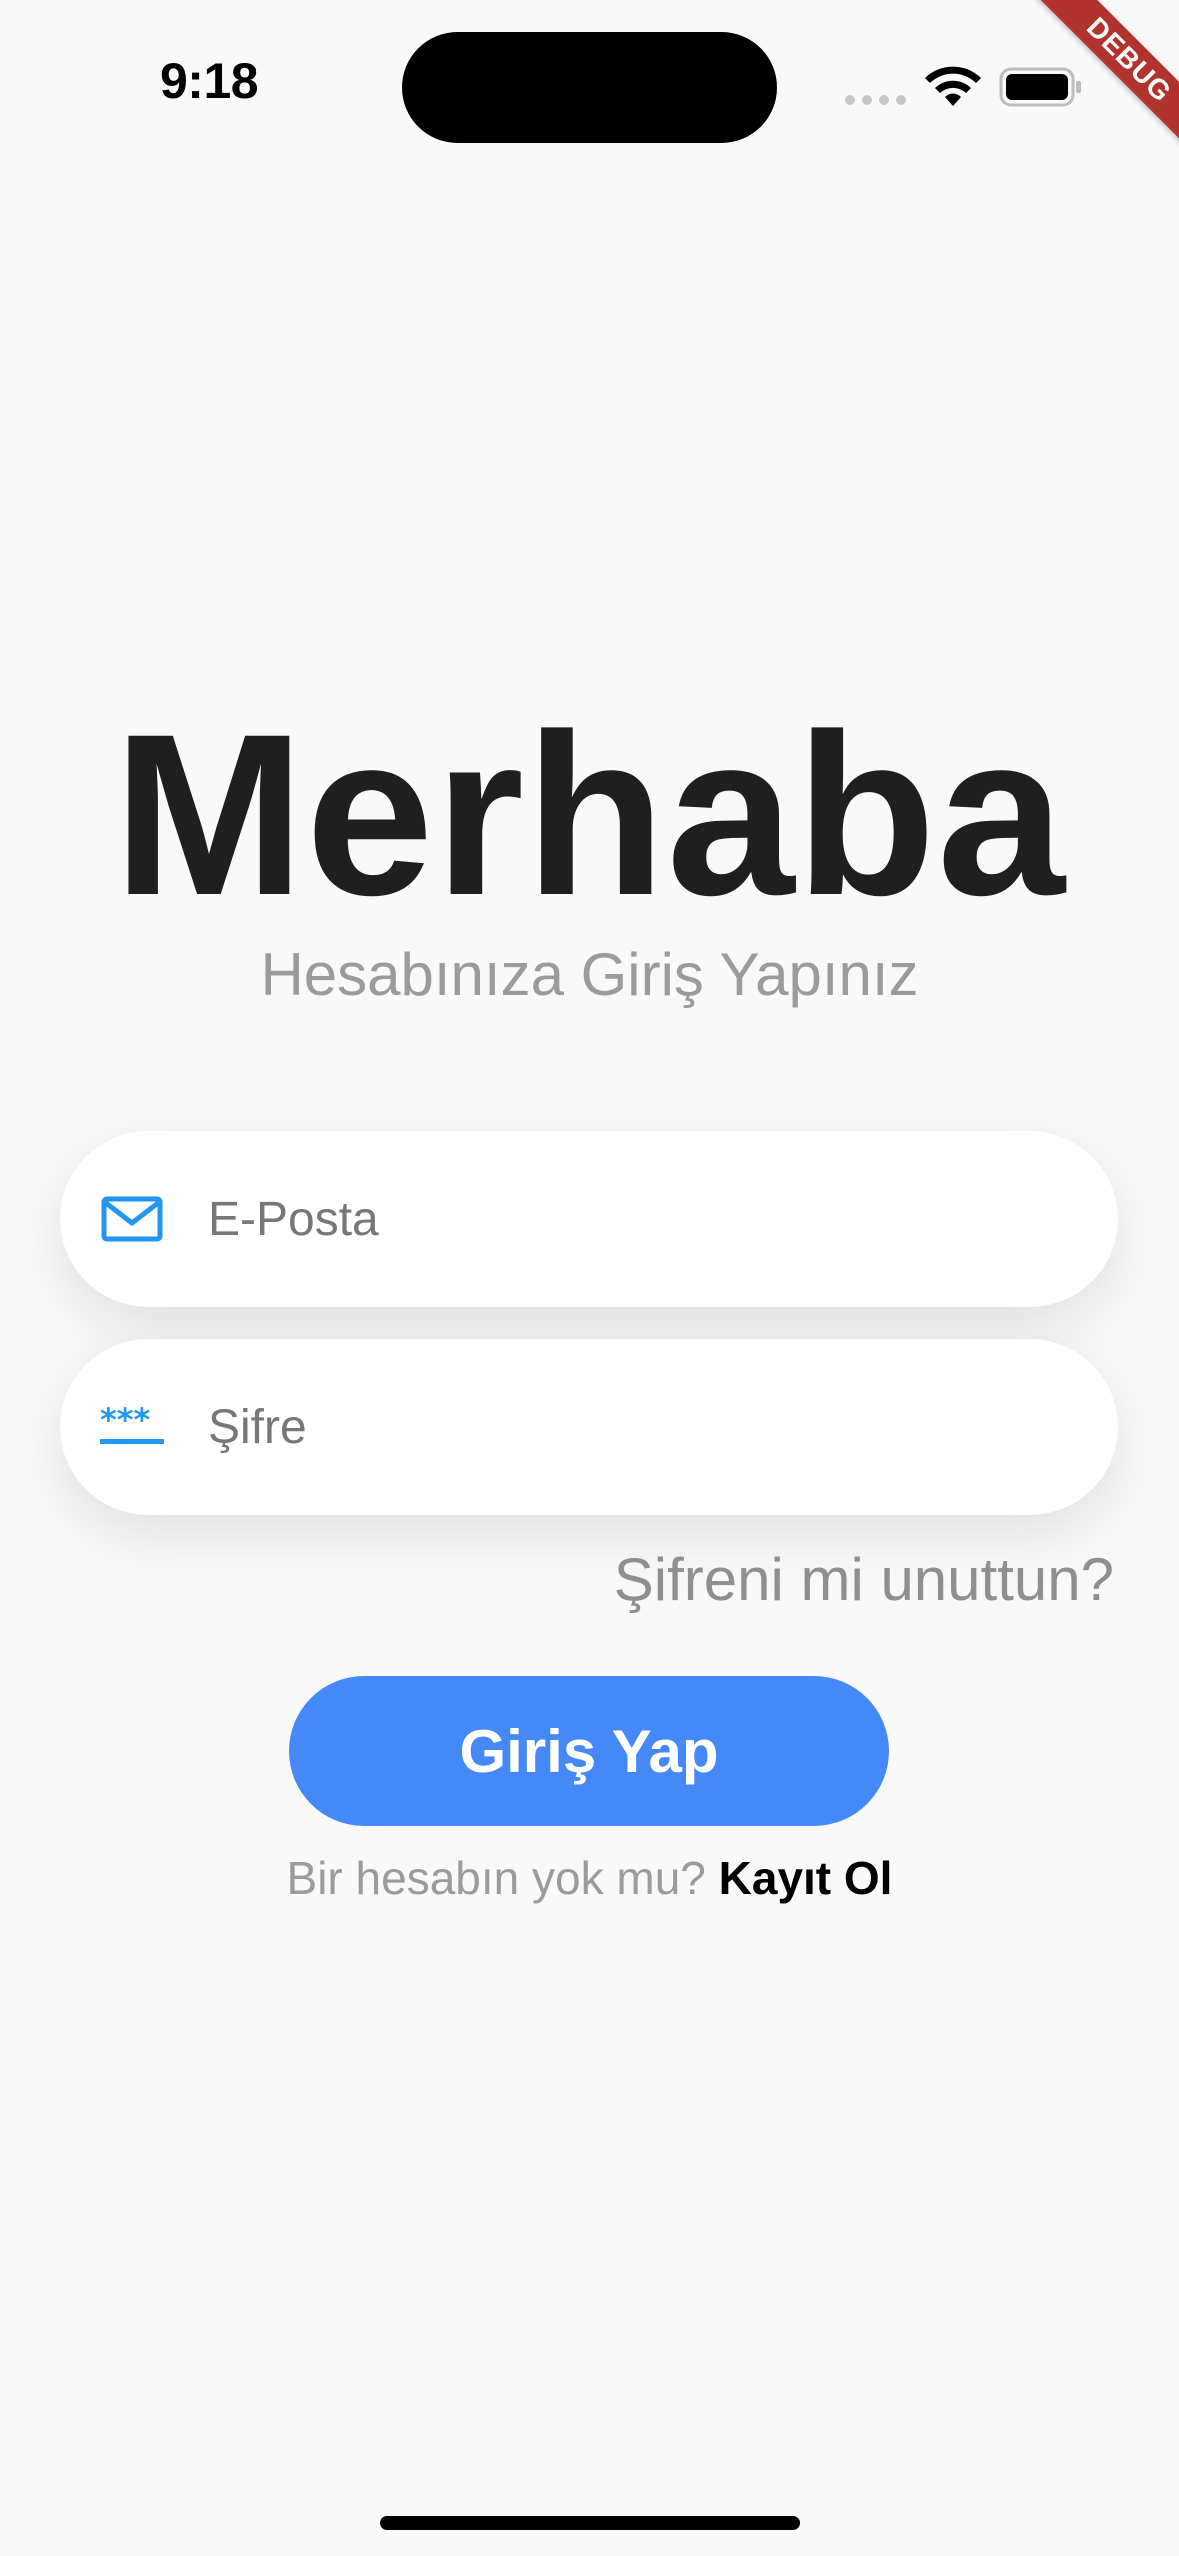 This screenshot has width=1179, height=2556. What do you see at coordinates (806, 1878) in the screenshot?
I see `signup-link: Kayıt Ol` at bounding box center [806, 1878].